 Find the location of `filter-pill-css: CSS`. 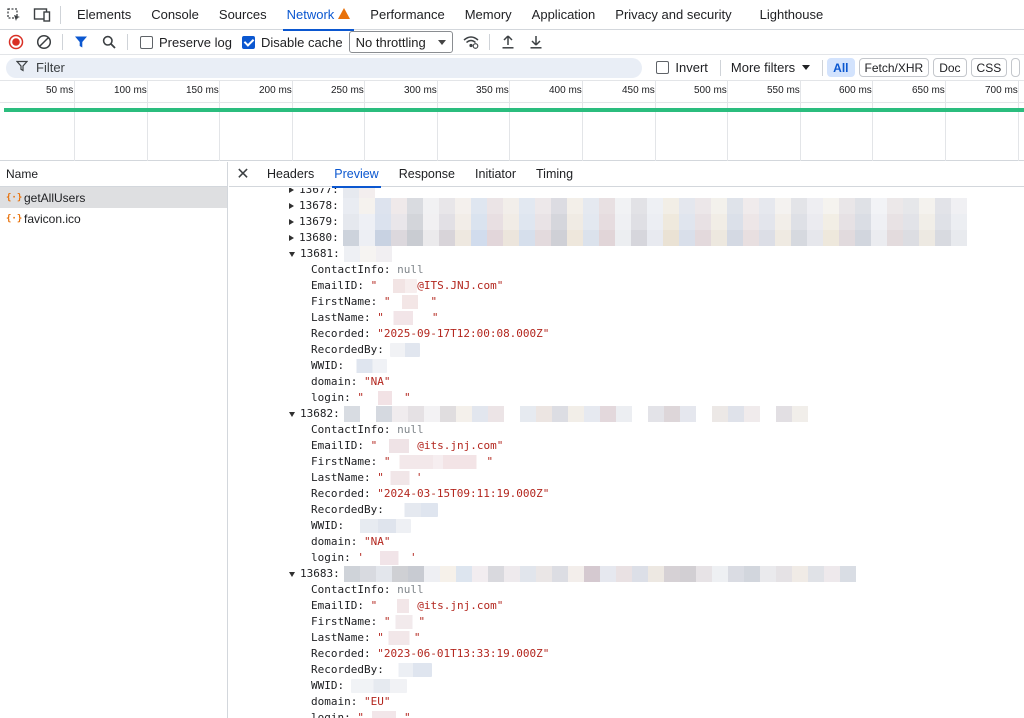

filter-pill-css: CSS is located at coordinates (989, 67).